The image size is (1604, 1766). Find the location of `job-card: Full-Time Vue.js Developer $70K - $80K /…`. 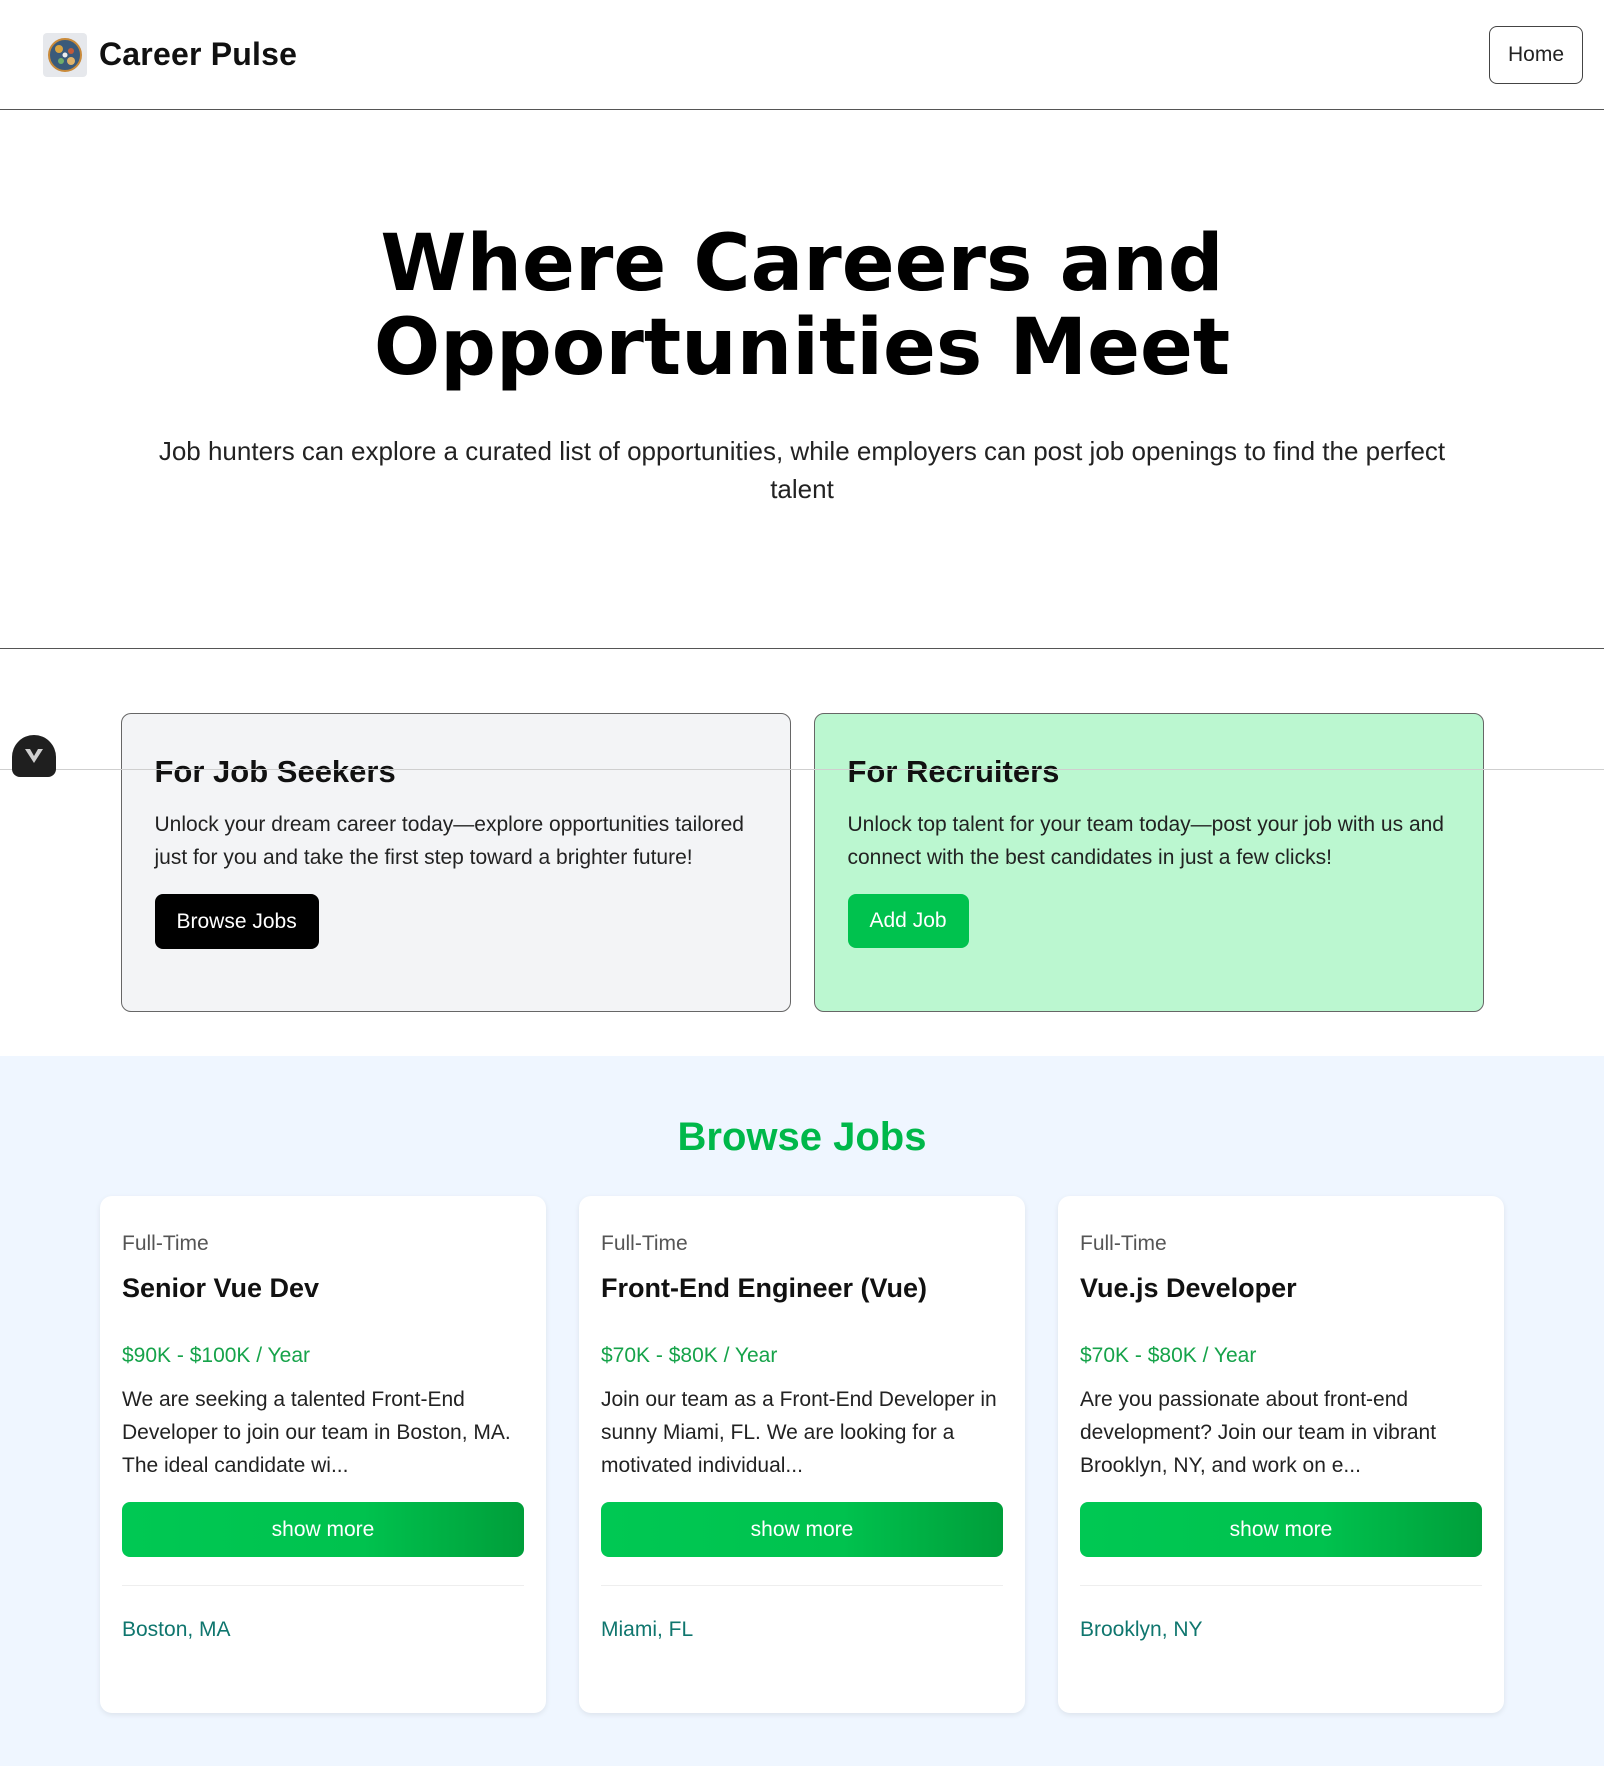

job-card: Full-Time Vue.js Developer $70K - $80K /… is located at coordinates (1281, 1454).